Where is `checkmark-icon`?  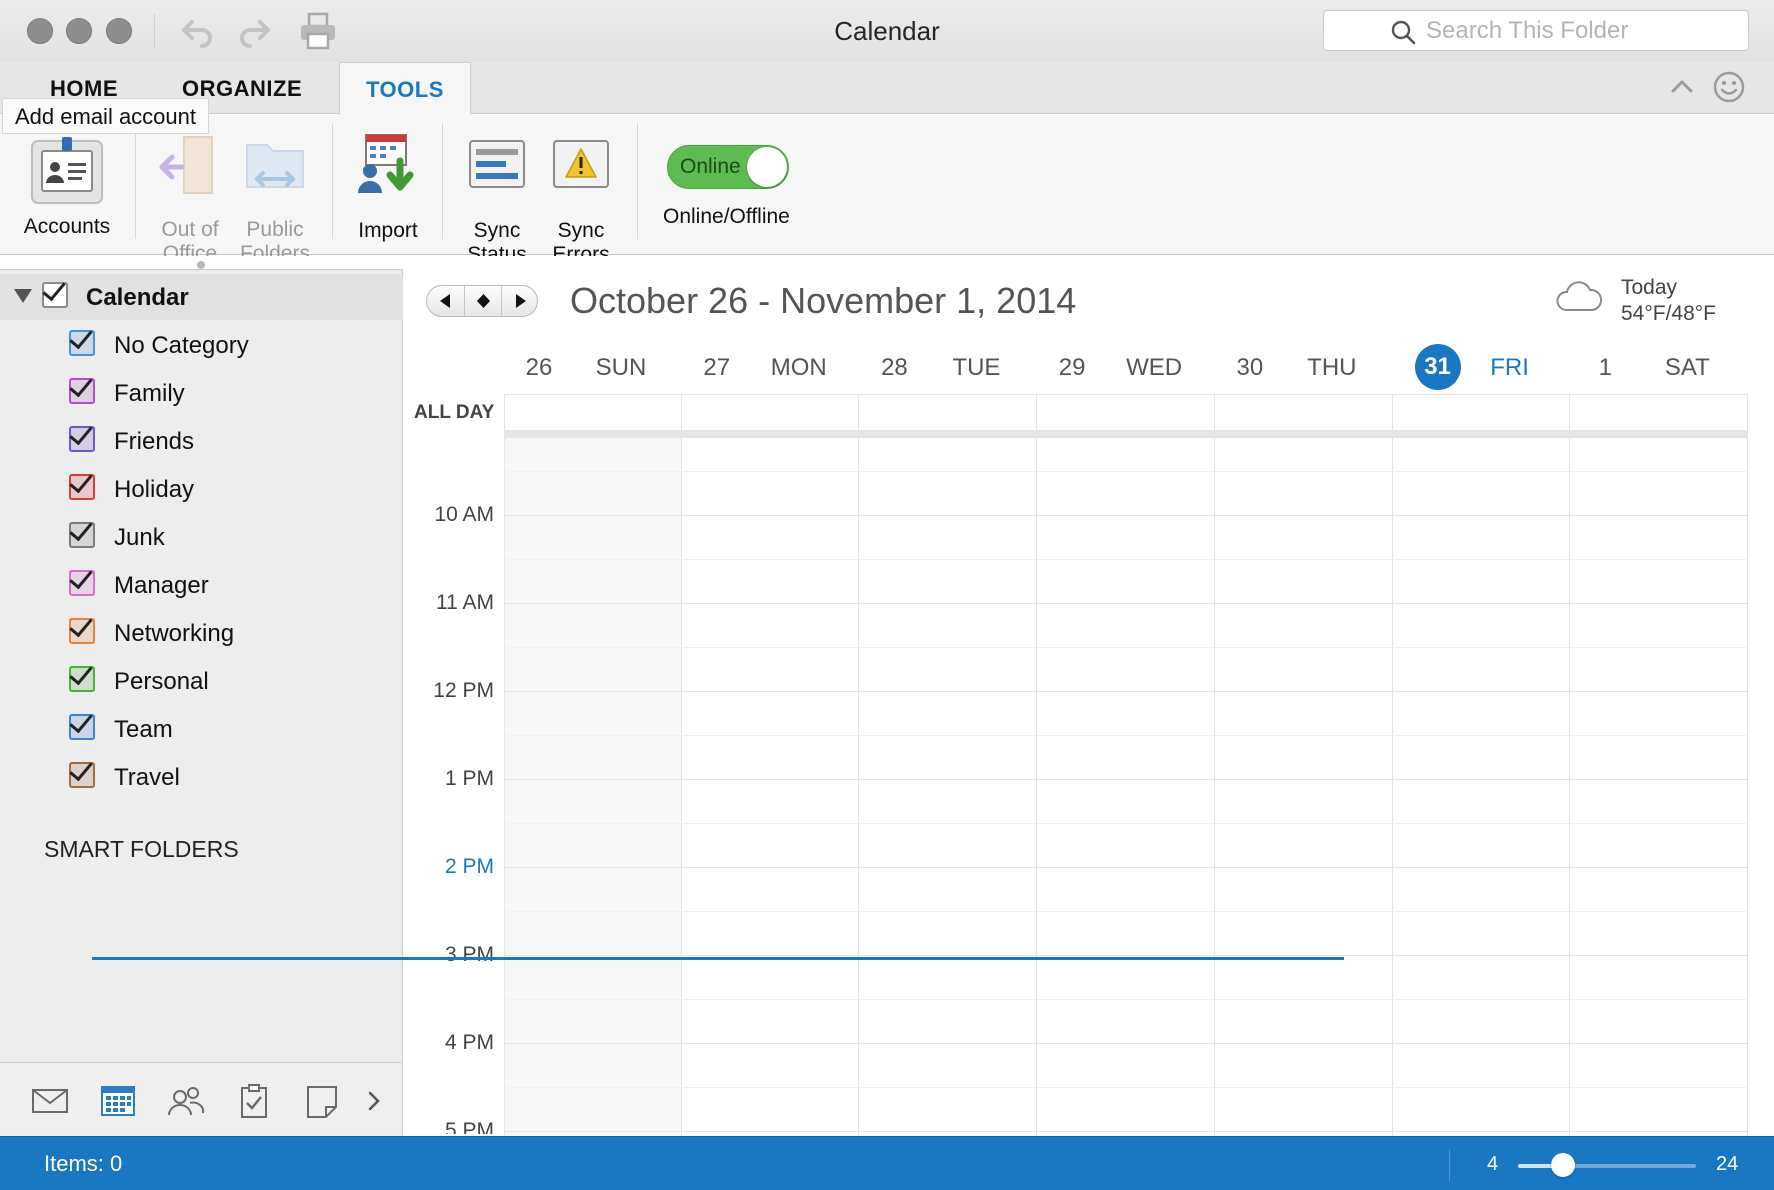
checkmark-icon is located at coordinates (81, 625).